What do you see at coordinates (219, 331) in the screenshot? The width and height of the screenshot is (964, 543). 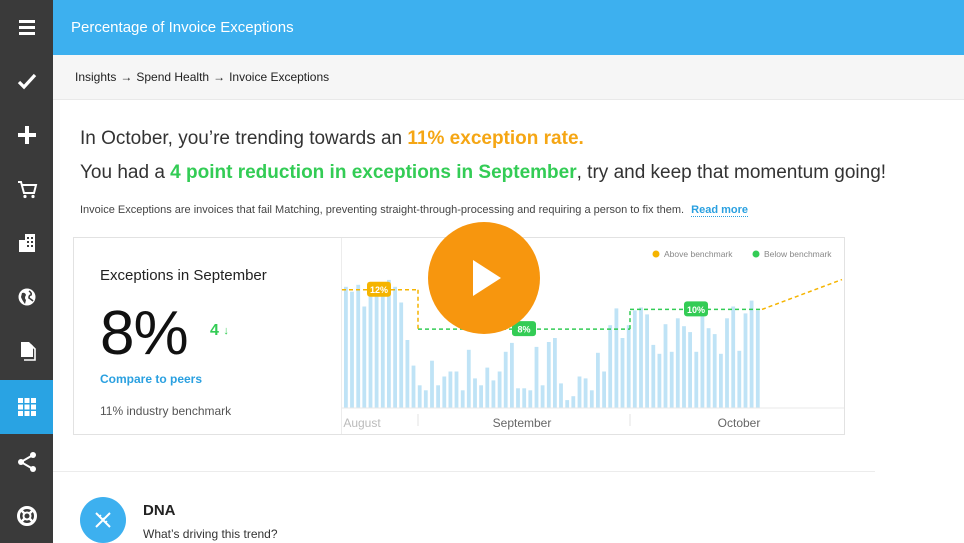 I see `summary-delta: 4 ↓` at bounding box center [219, 331].